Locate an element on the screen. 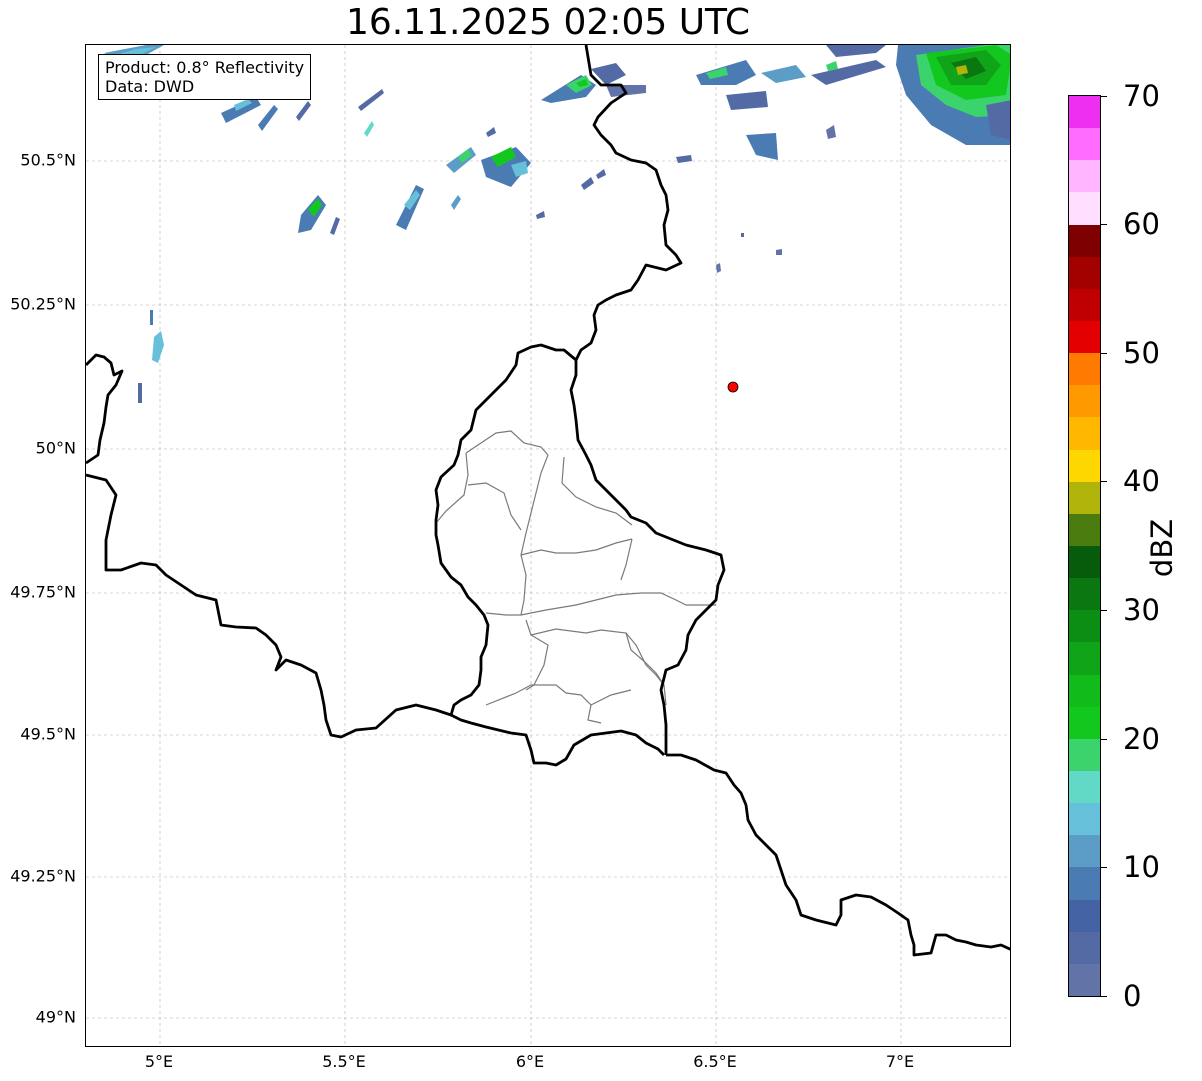  colorbar is located at coordinates (1084, 546).